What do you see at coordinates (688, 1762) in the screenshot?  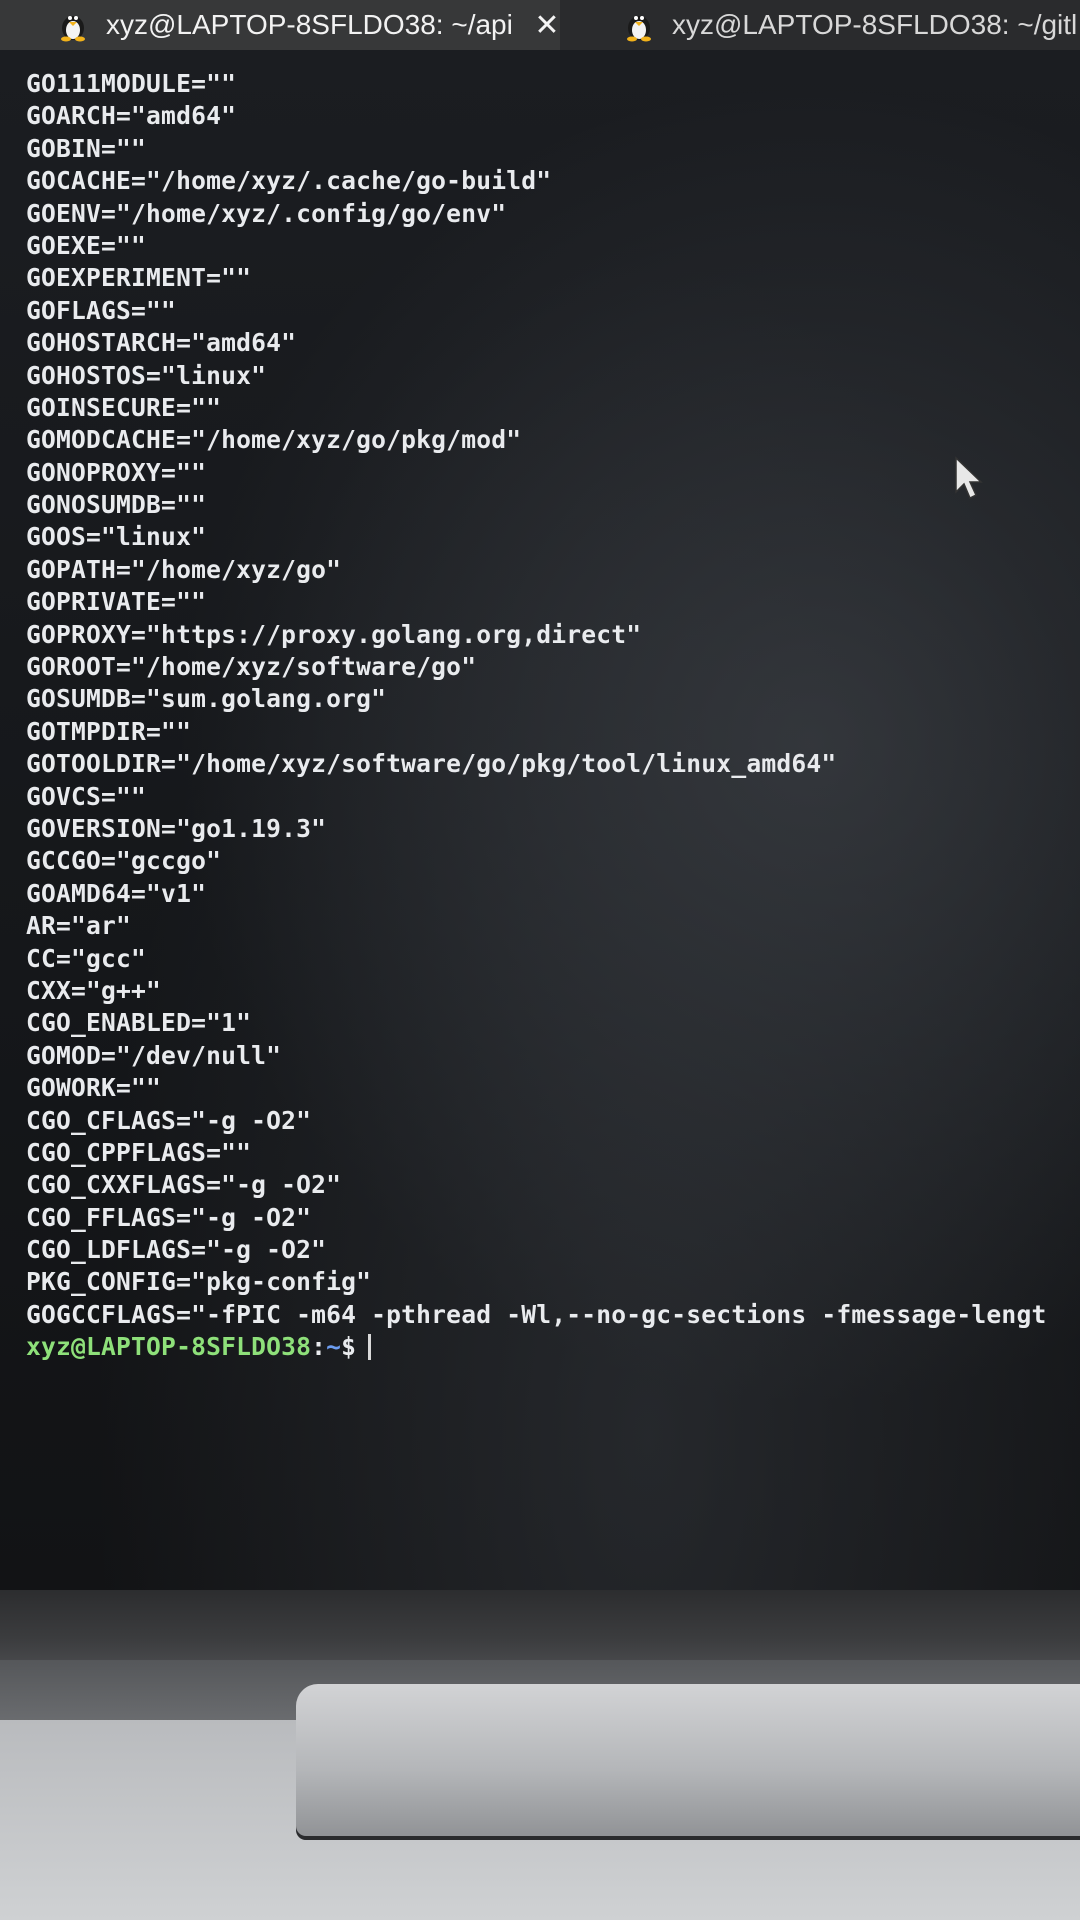 I see `laptop-lid-edge` at bounding box center [688, 1762].